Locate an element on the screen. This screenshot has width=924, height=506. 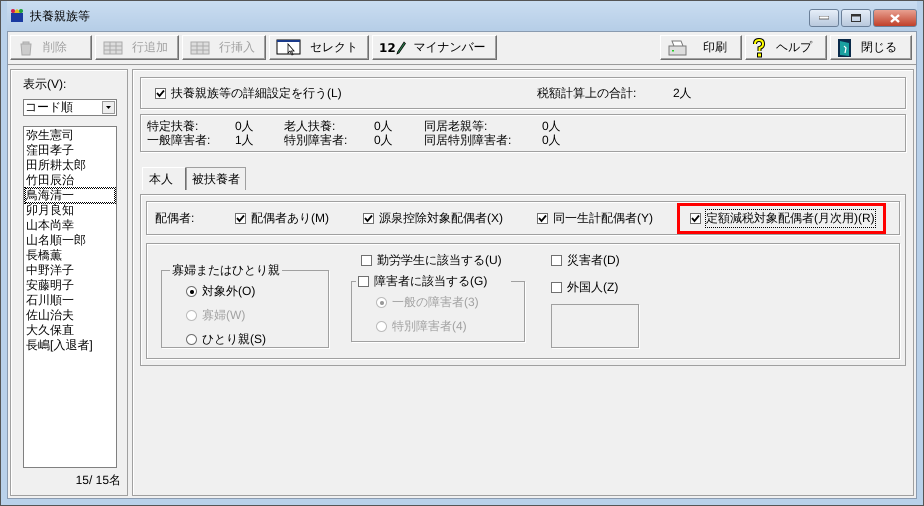
list-item: 長橋薫 is located at coordinates (70, 255).